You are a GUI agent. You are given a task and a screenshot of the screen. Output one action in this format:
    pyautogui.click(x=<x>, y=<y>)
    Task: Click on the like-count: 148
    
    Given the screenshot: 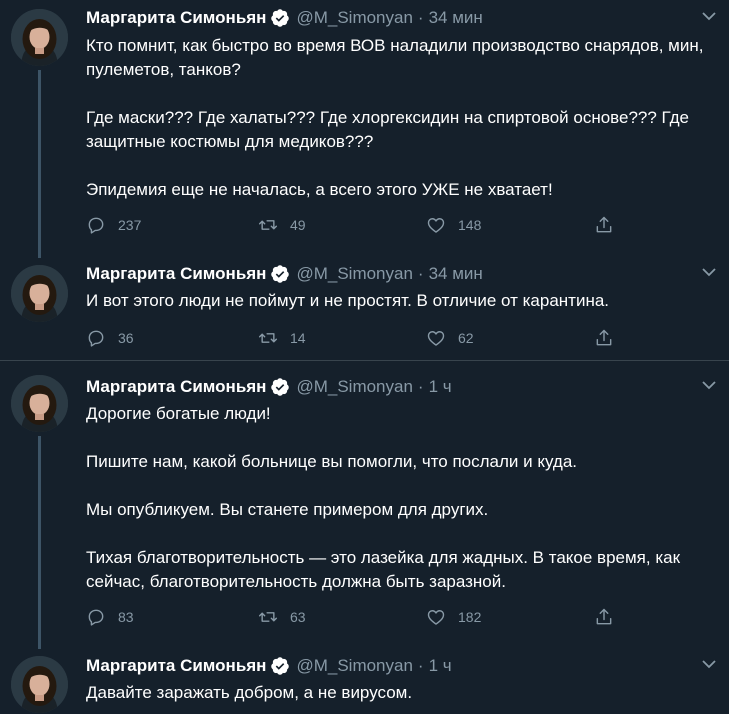 What is the action you would take?
    pyautogui.click(x=470, y=225)
    